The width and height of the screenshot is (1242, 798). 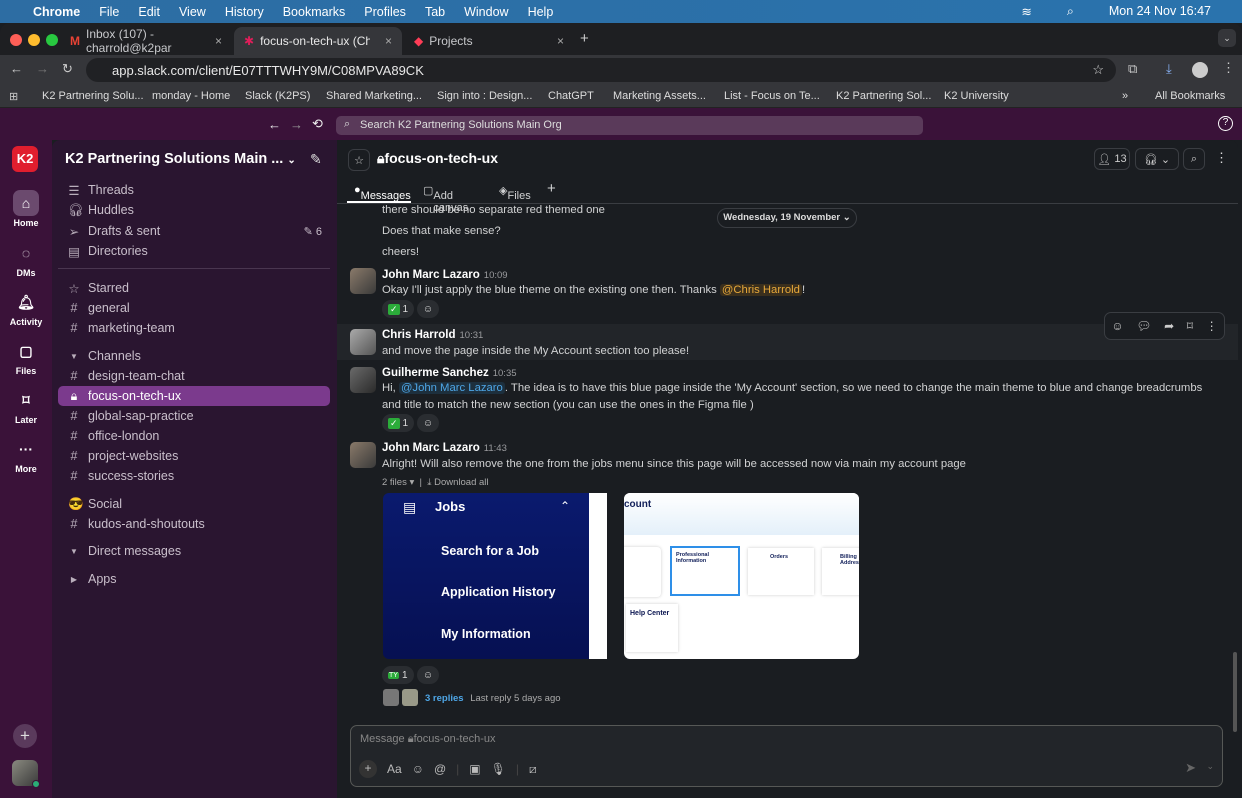 I want to click on section-starred: ☆ Starred, so click(x=194, y=288).